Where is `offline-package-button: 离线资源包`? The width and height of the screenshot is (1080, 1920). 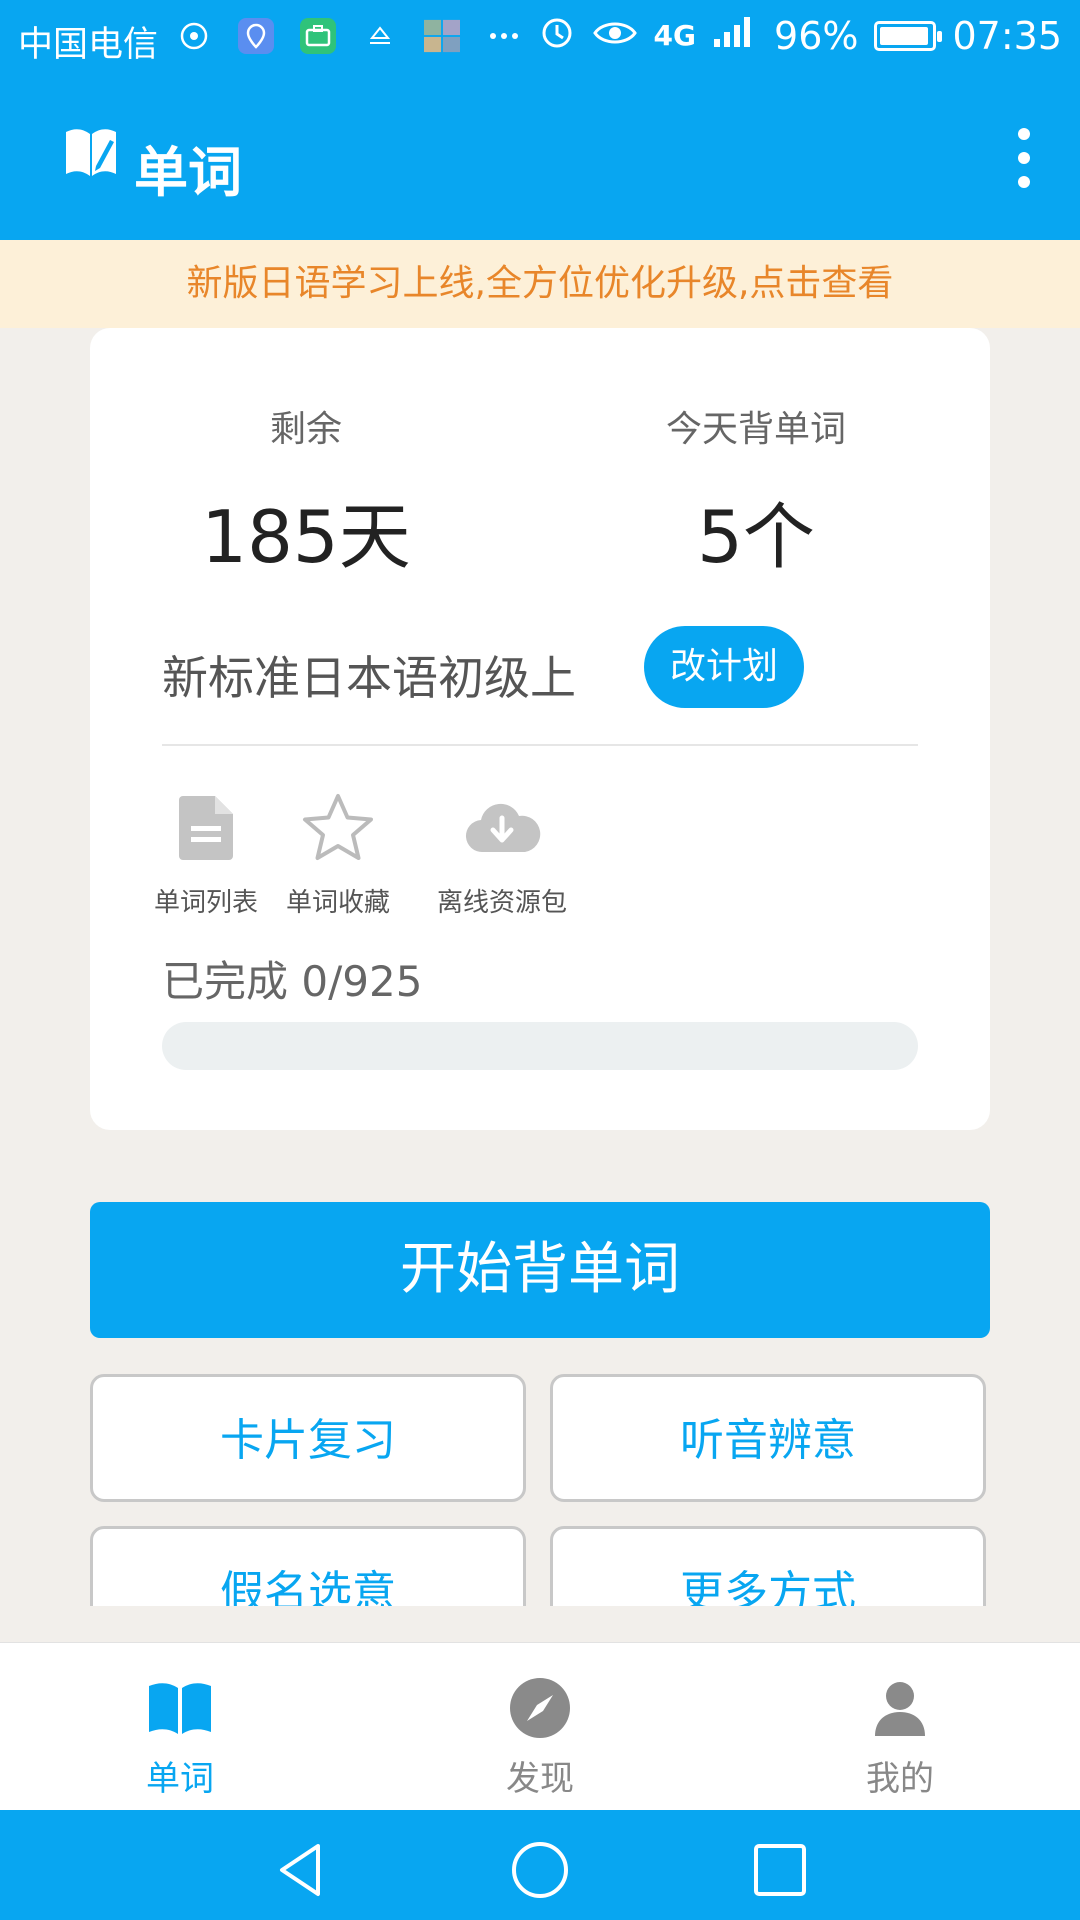
offline-package-button: 离线资源包 is located at coordinates (502, 853).